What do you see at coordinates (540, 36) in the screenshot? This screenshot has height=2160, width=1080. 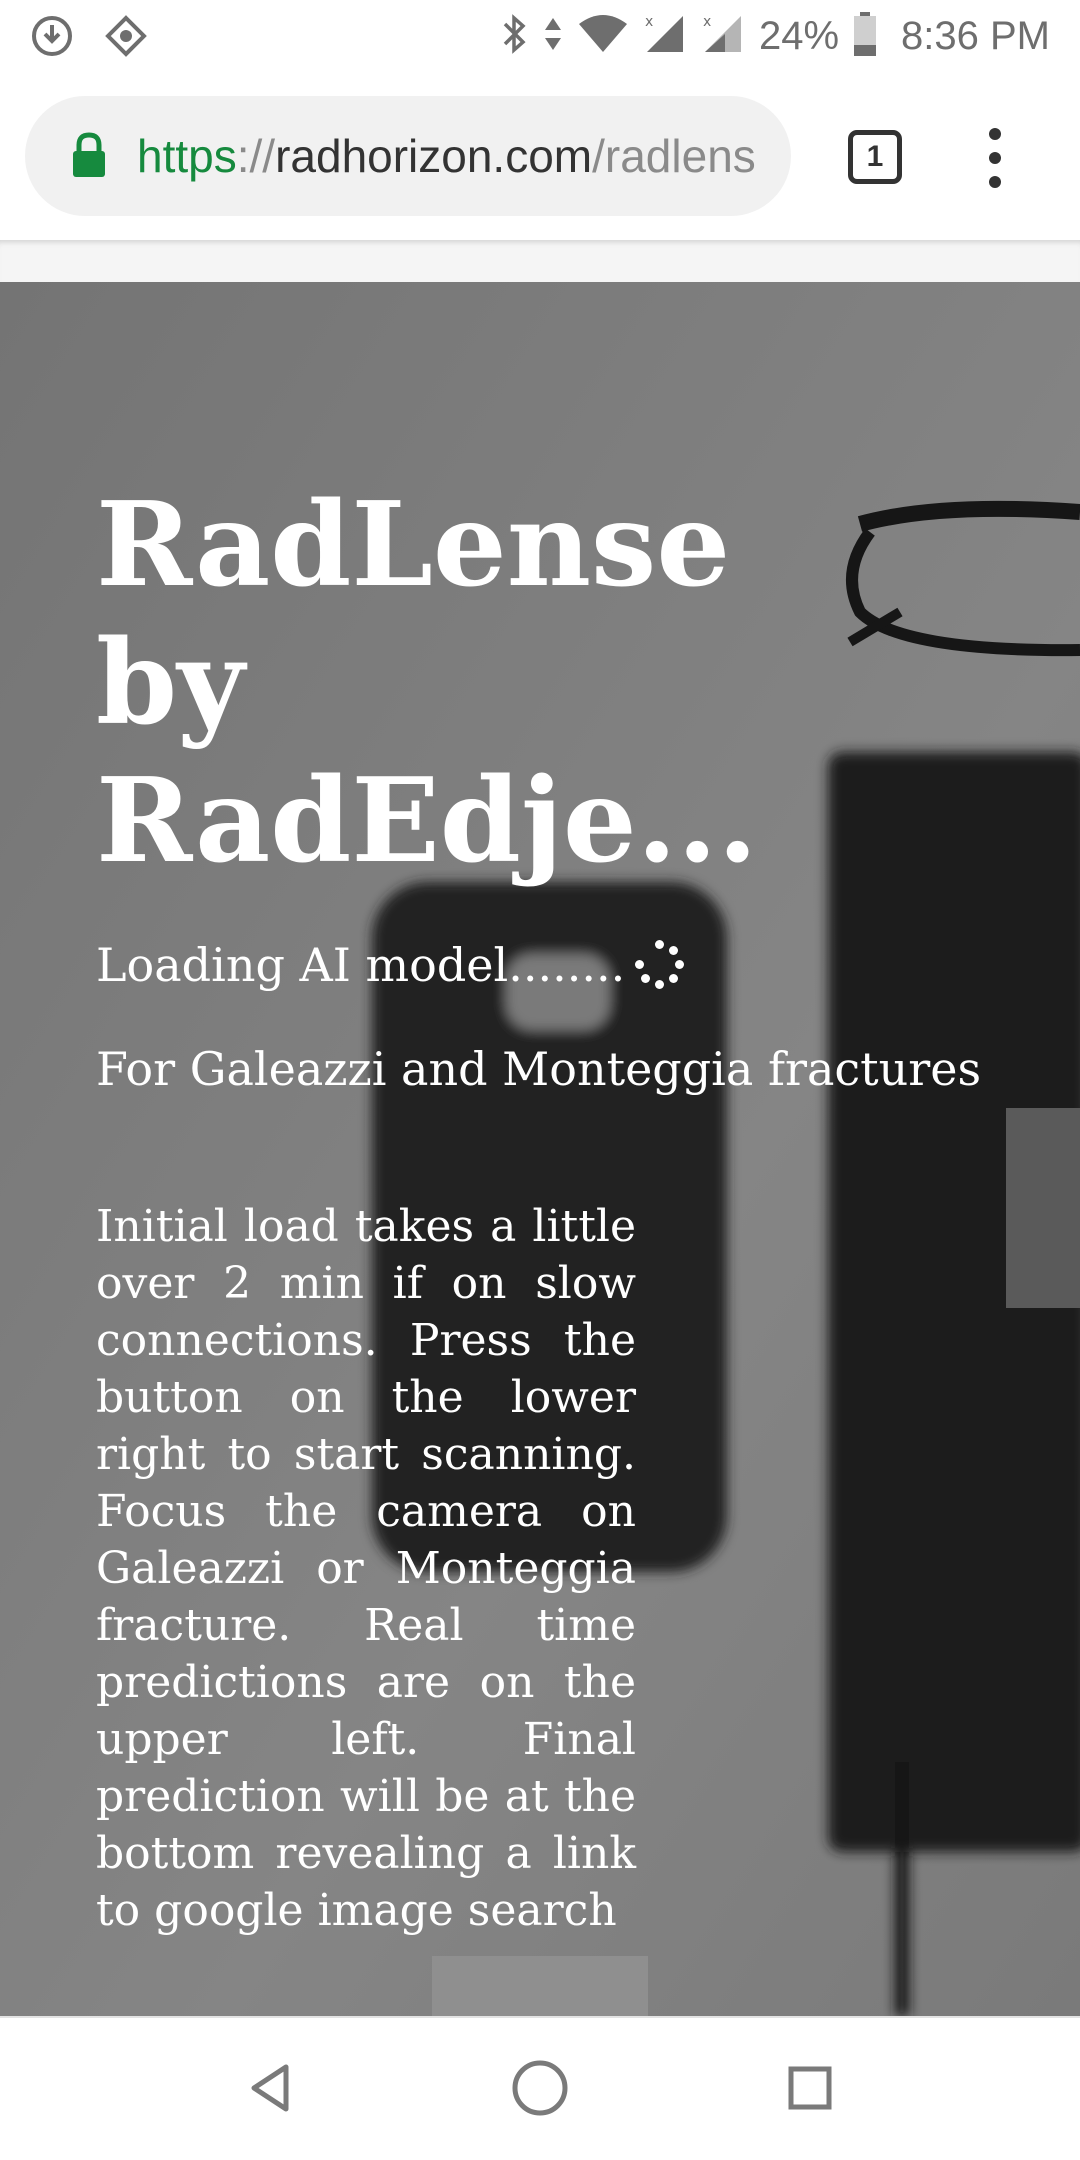 I see `status-bar: x x 24% 8:36 PM` at bounding box center [540, 36].